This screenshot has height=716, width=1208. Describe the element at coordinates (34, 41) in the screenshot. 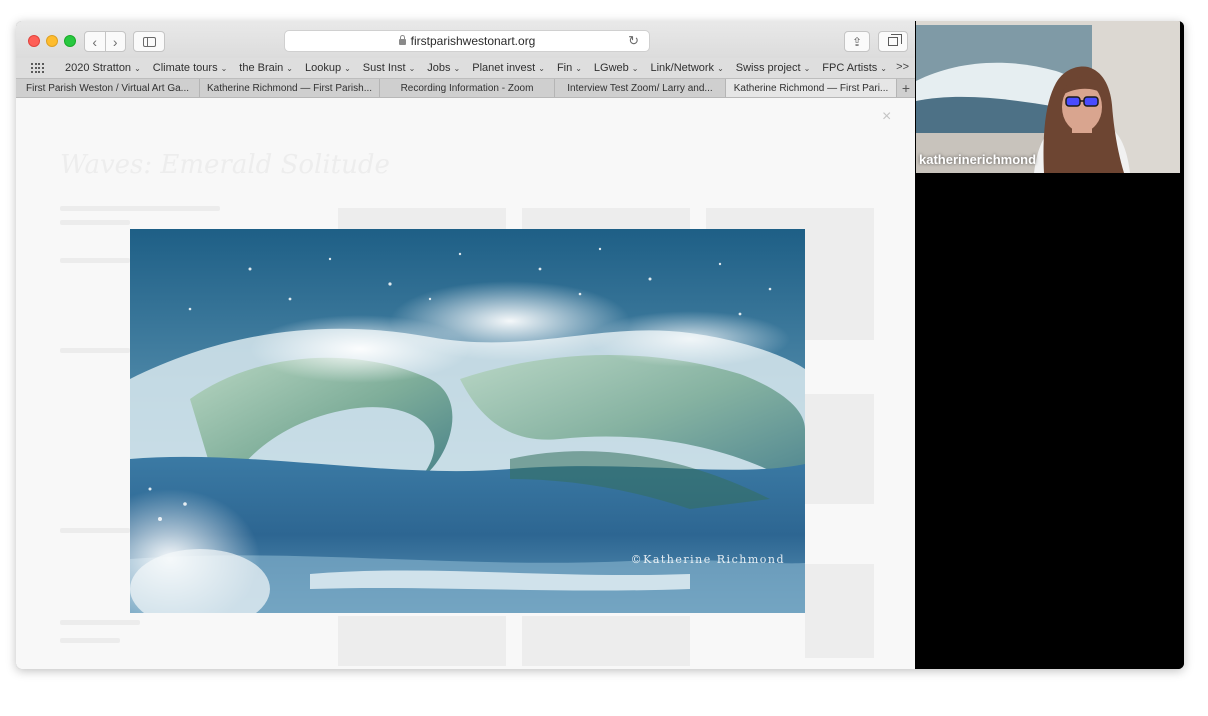

I see `close-window-button` at that location.